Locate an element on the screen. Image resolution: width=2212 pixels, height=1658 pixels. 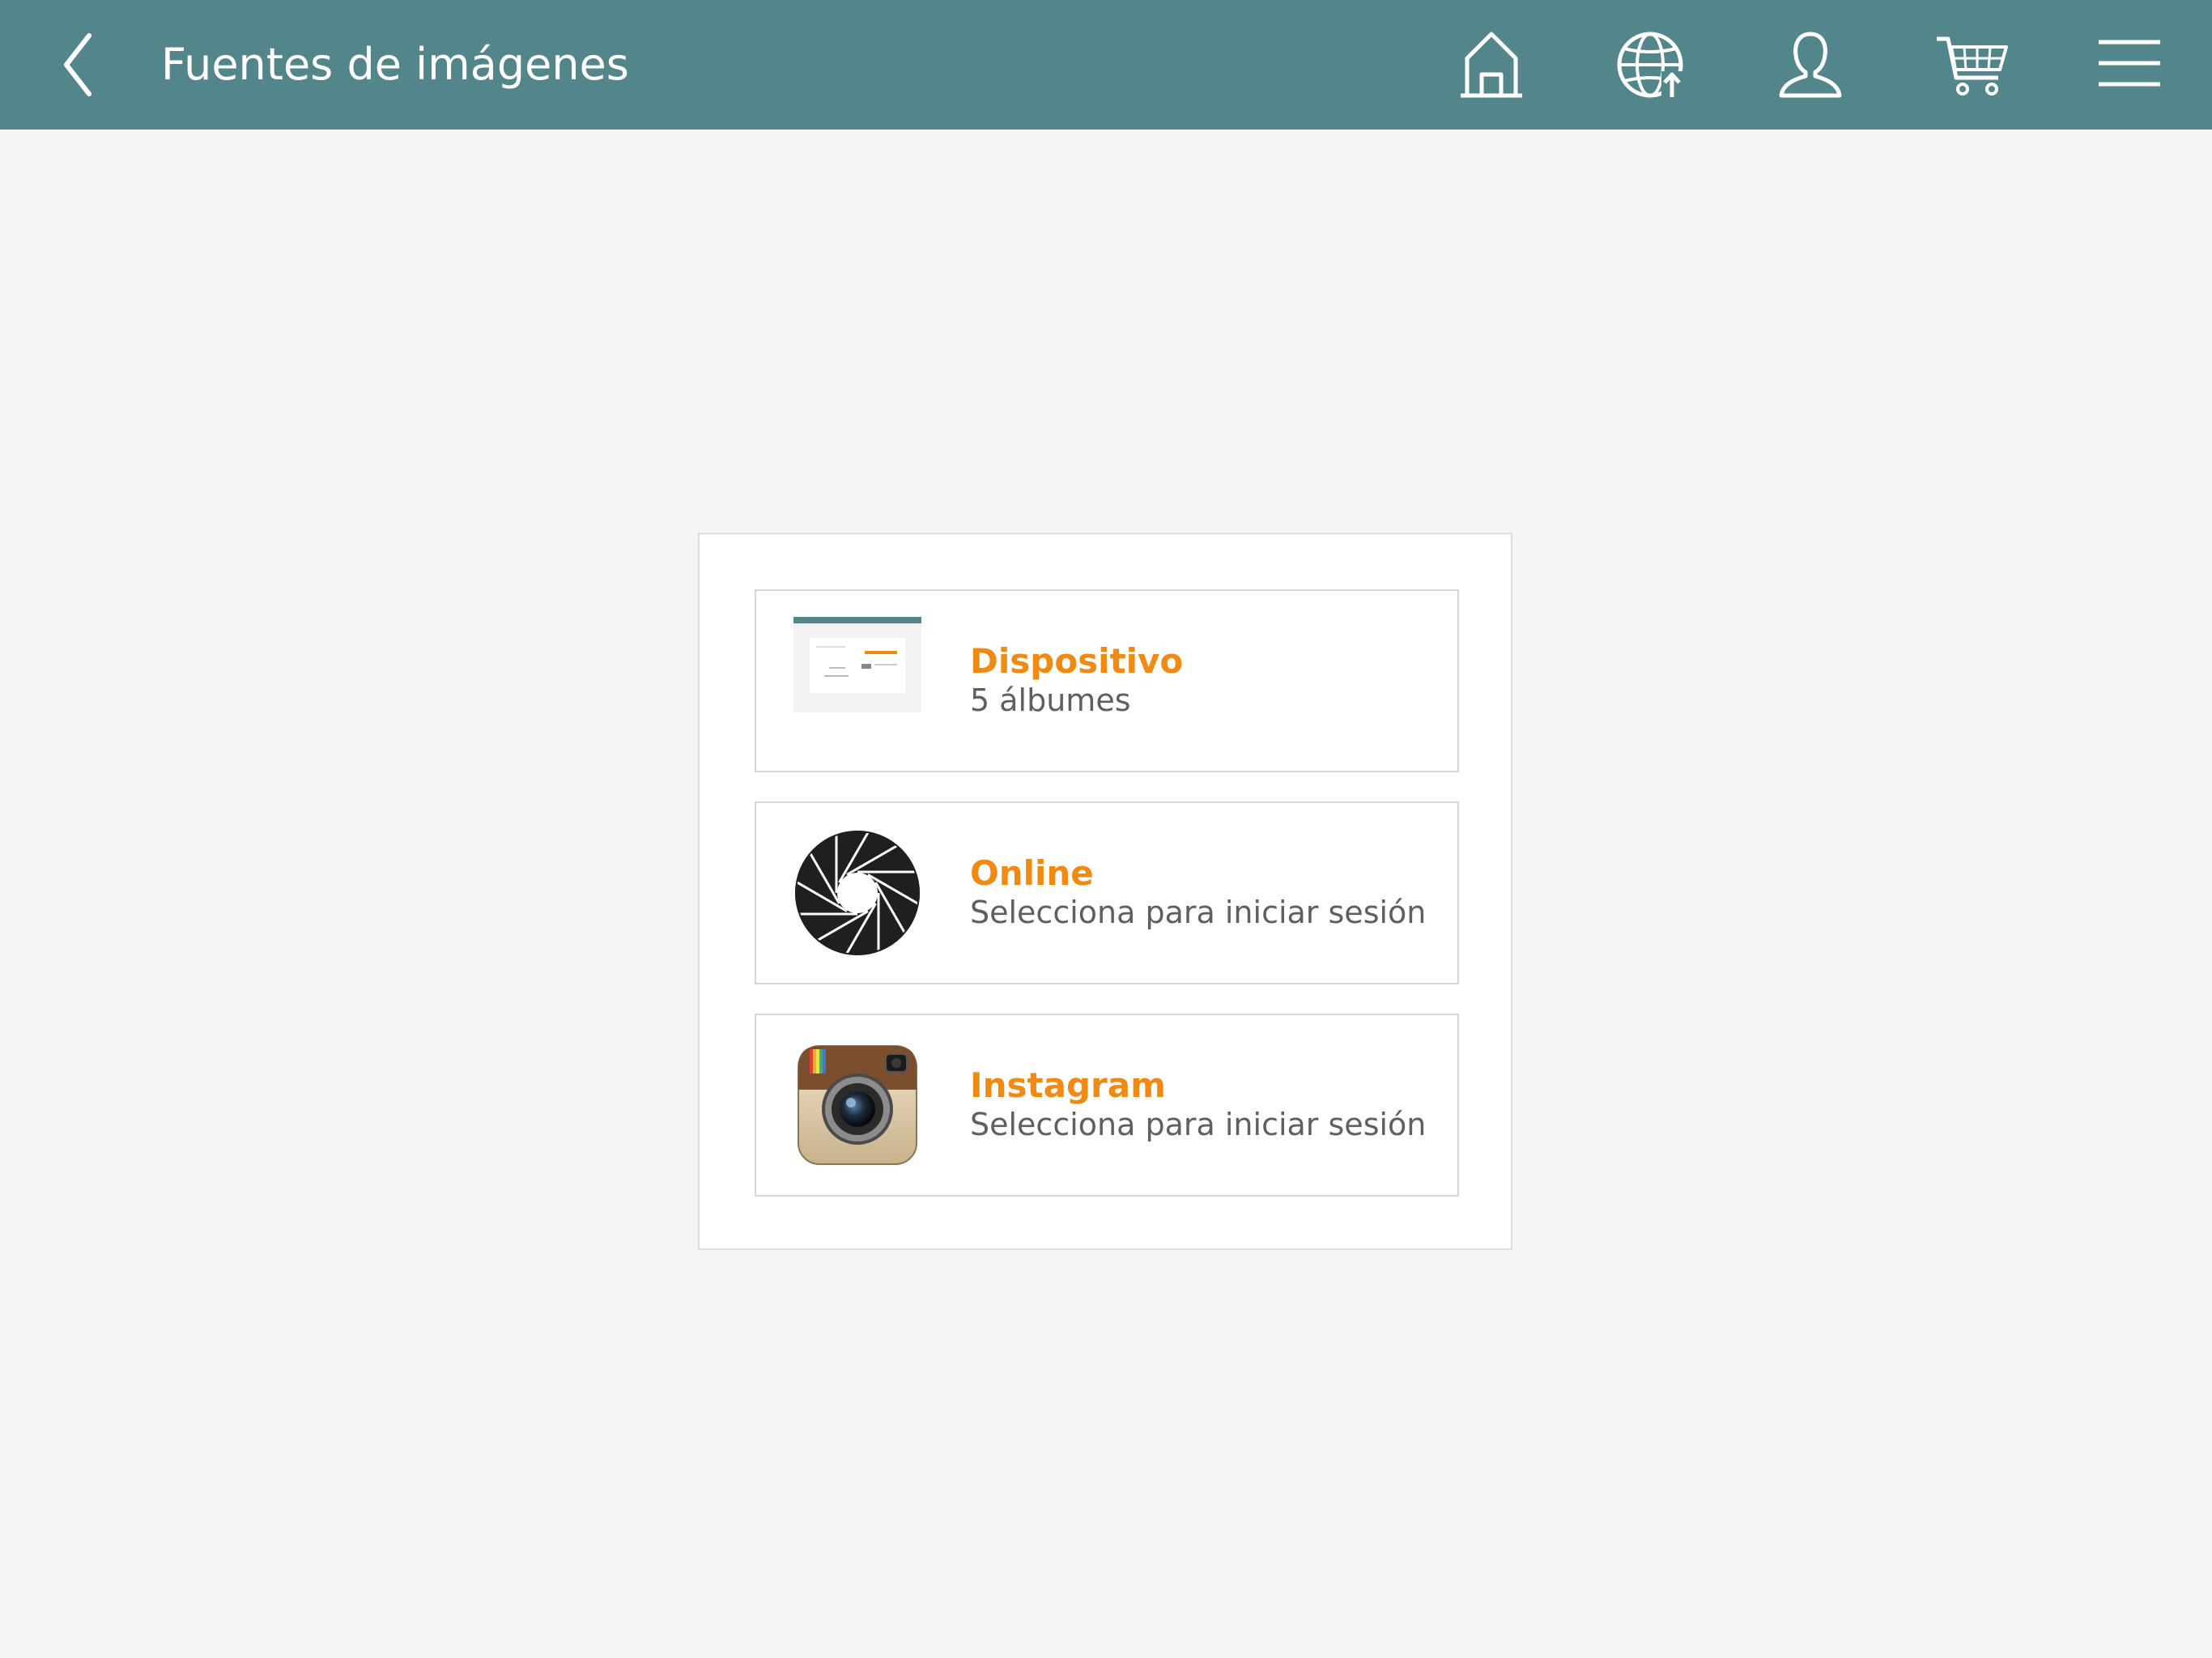
back-button is located at coordinates (81, 64).